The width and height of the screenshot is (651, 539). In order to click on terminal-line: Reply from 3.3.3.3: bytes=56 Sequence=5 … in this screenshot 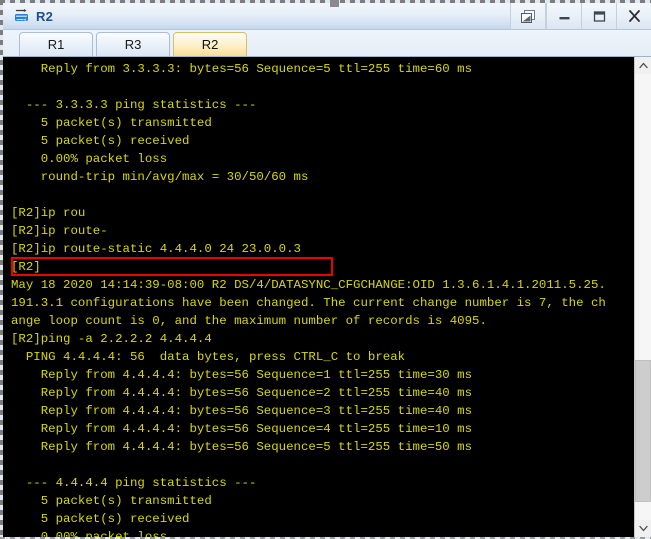, I will do `click(242, 69)`.